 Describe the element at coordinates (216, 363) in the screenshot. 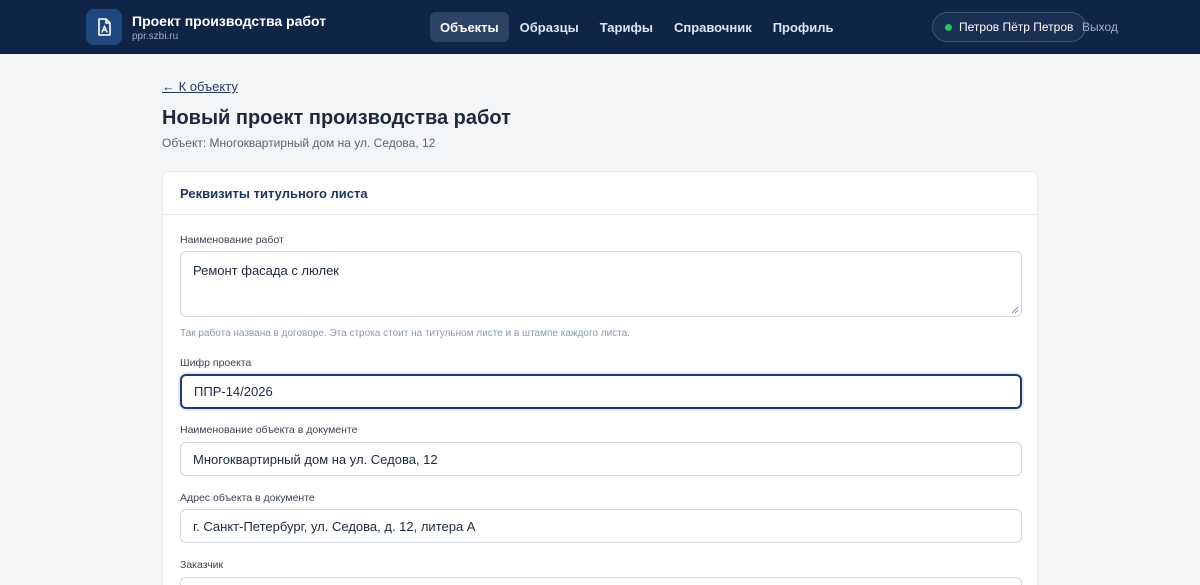

I see `project-code-label: Шифр проекта` at that location.